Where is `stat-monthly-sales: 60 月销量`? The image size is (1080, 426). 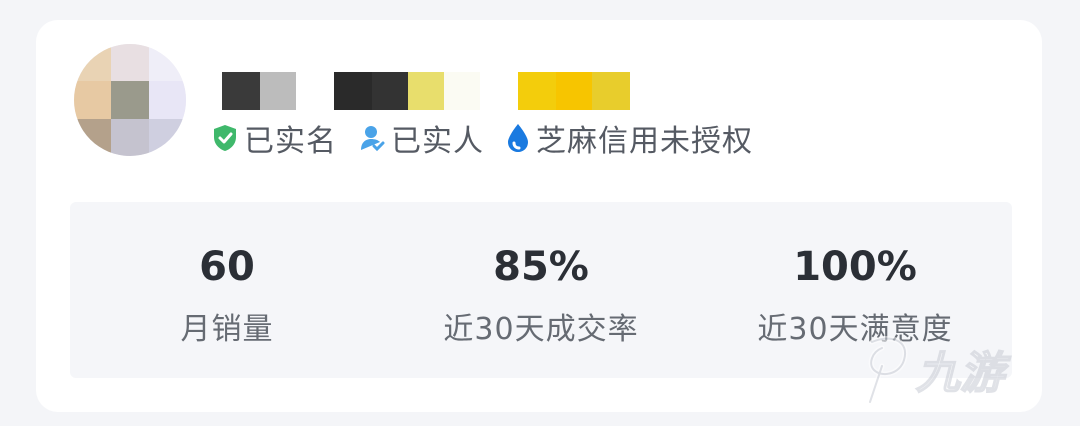
stat-monthly-sales: 60 月销量 is located at coordinates (227, 290).